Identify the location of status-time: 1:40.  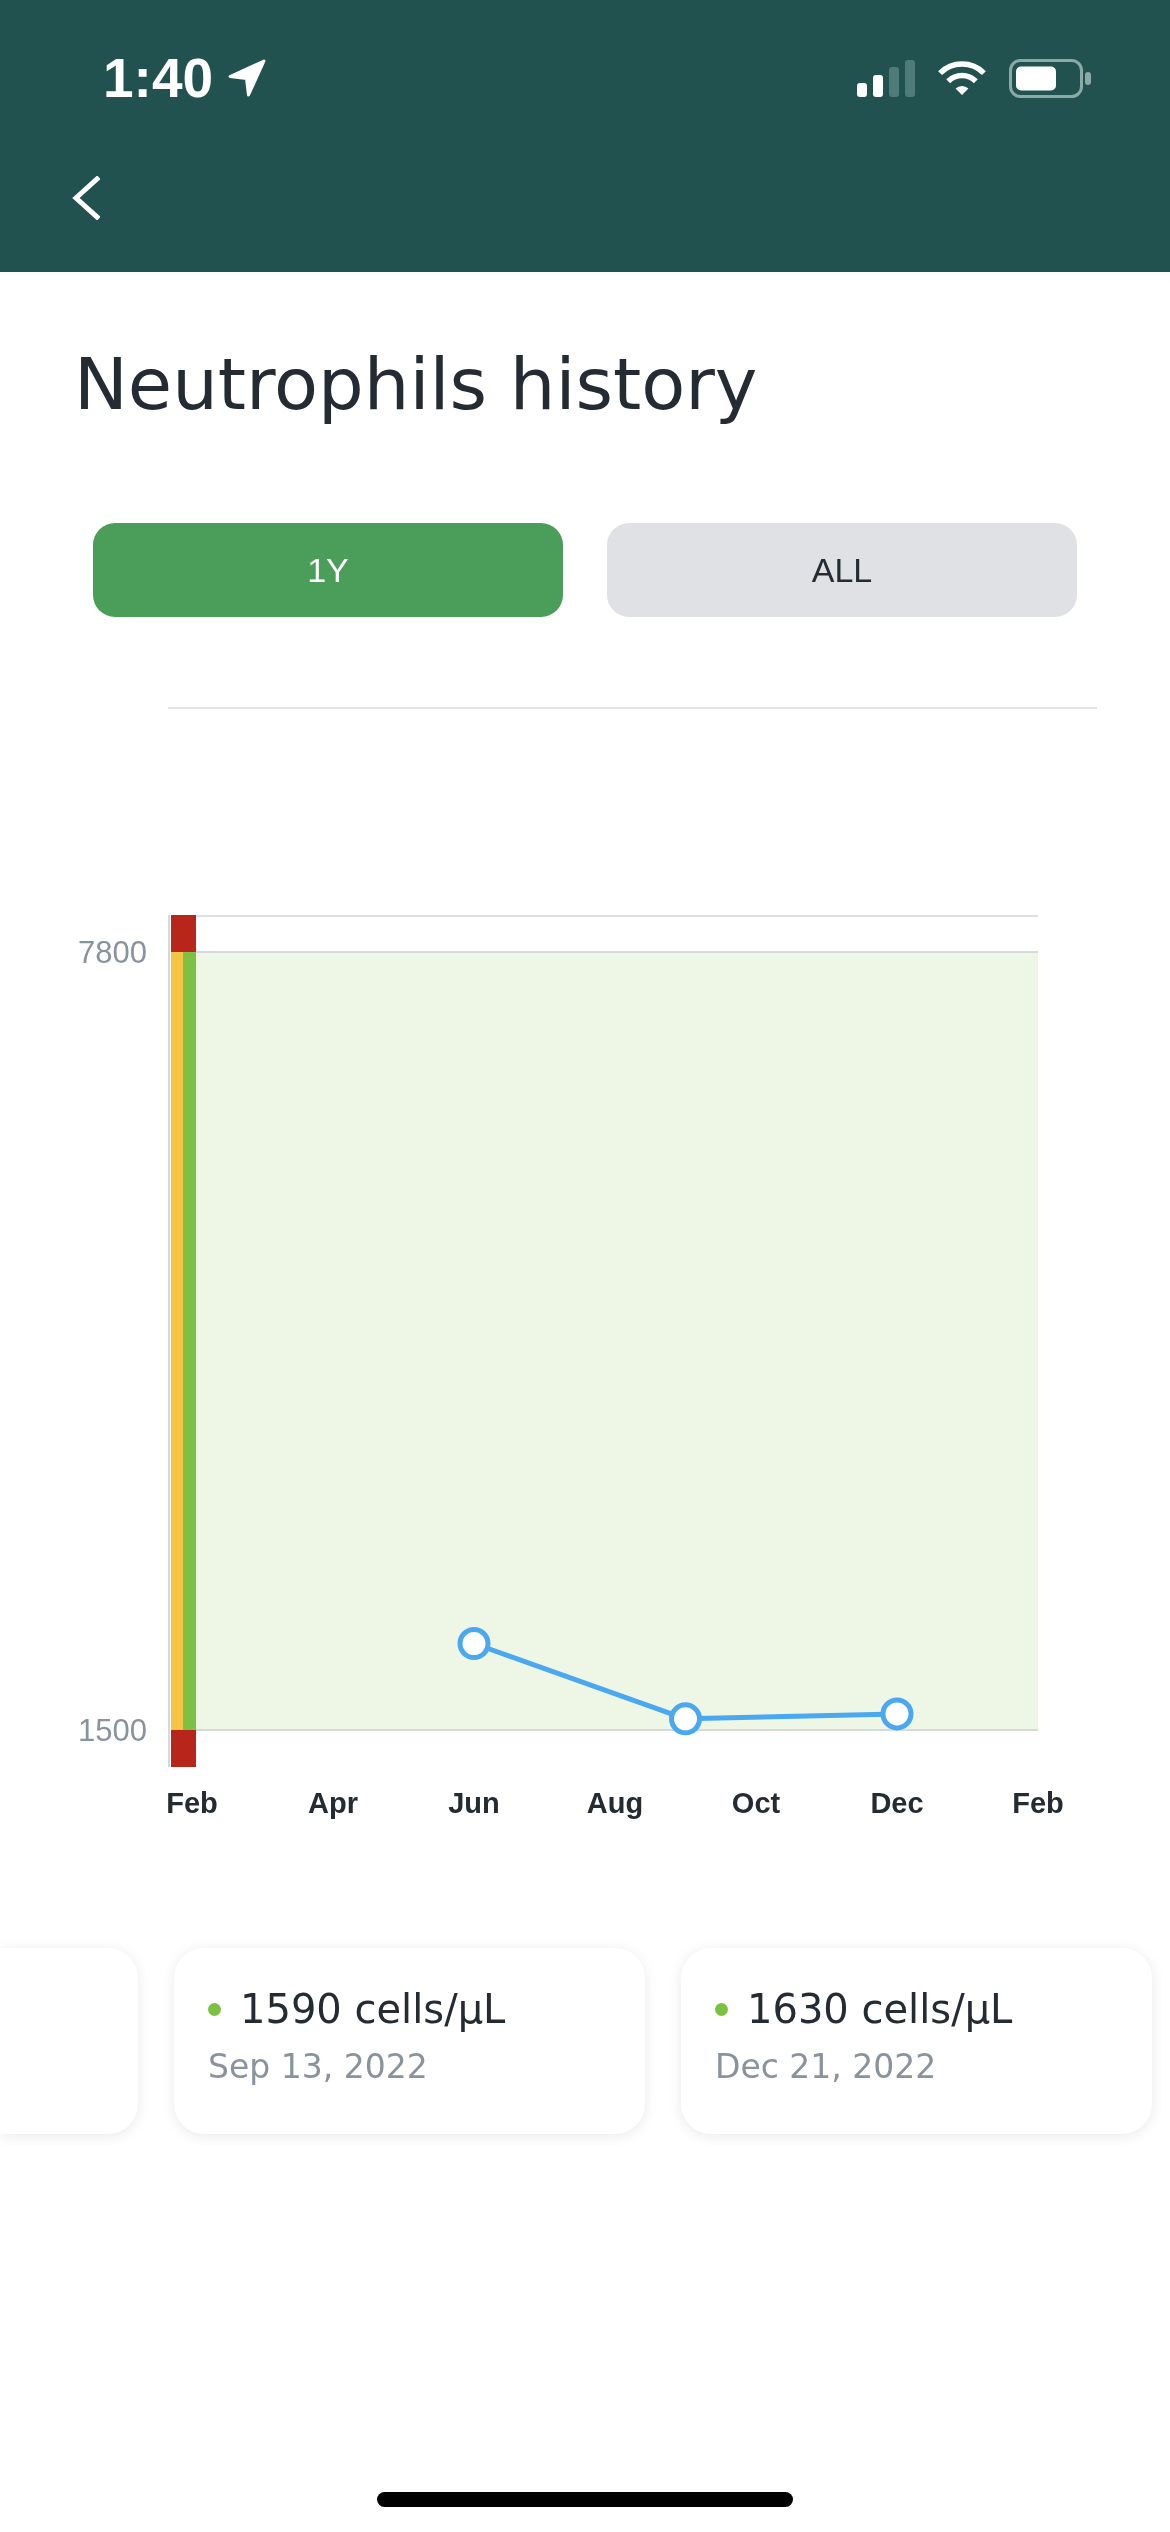
(158, 78).